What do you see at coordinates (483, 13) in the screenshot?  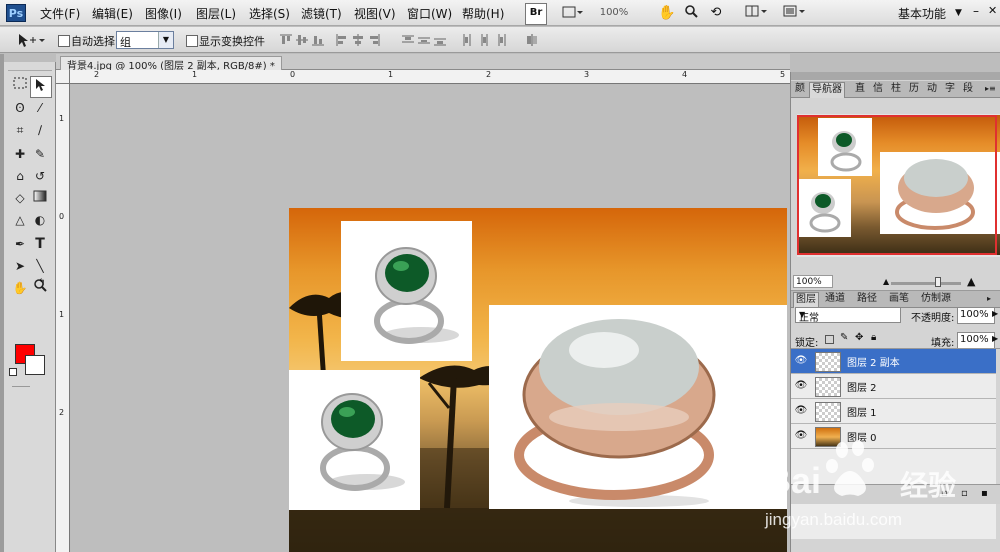 I see `menu-help: 帮助(H)` at bounding box center [483, 13].